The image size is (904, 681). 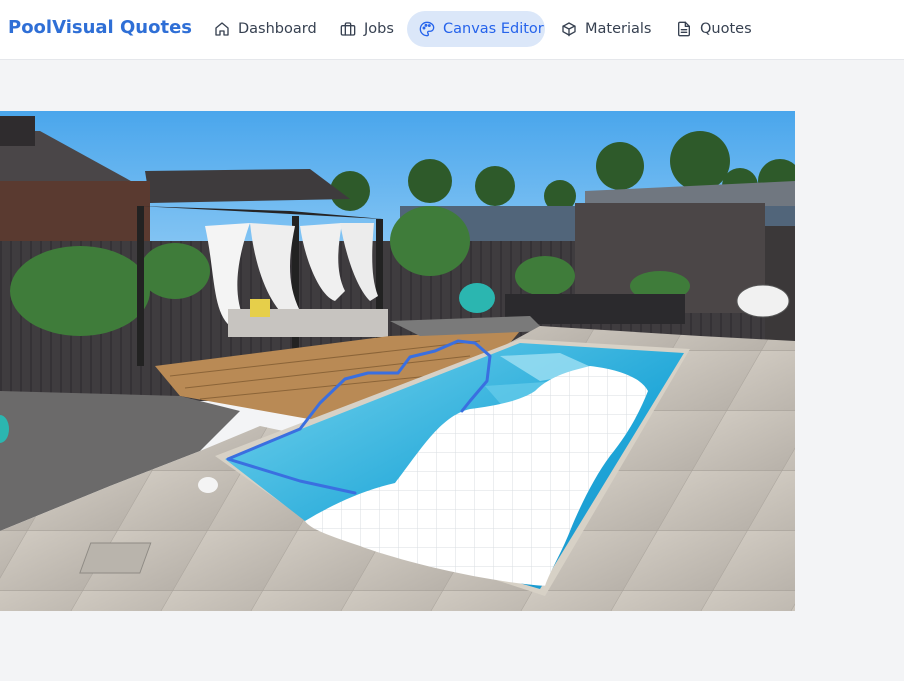 I want to click on nav-item-label: Dashboard, so click(x=277, y=29).